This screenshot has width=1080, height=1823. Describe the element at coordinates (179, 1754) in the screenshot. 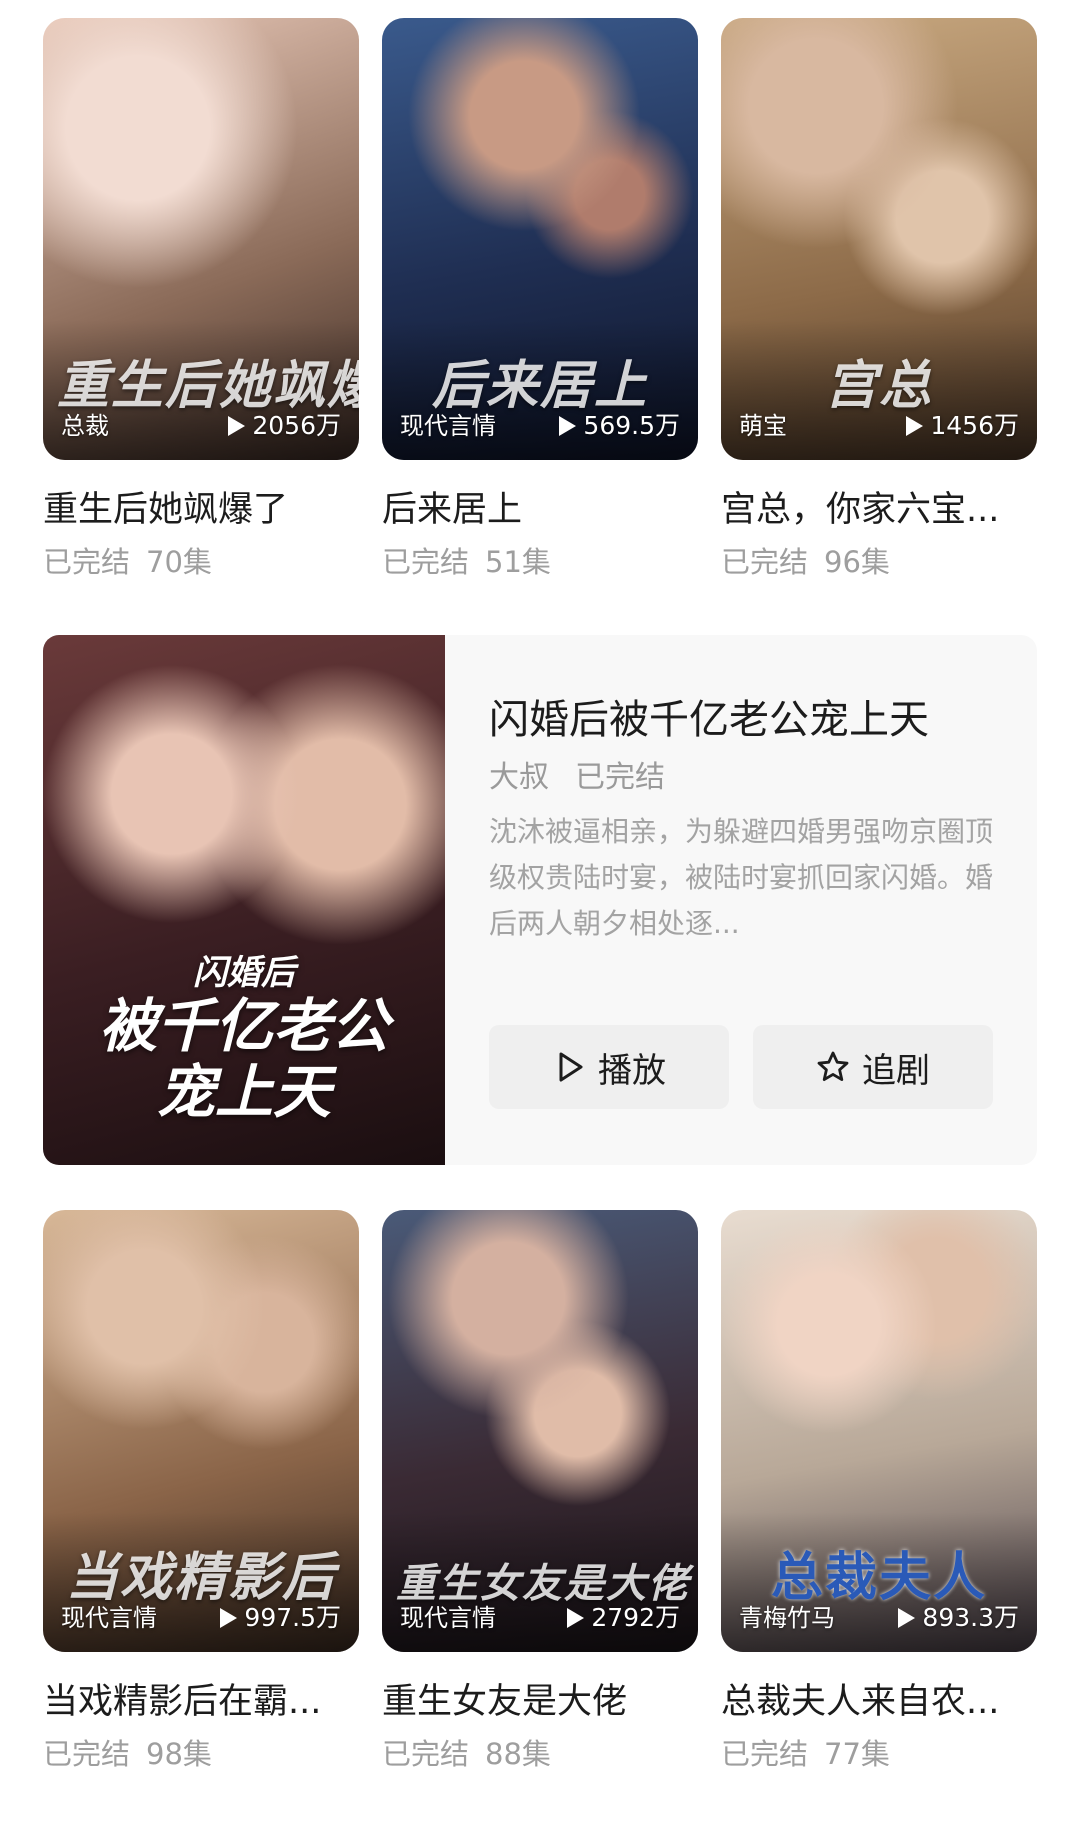

I see `episode-count: 98集` at that location.